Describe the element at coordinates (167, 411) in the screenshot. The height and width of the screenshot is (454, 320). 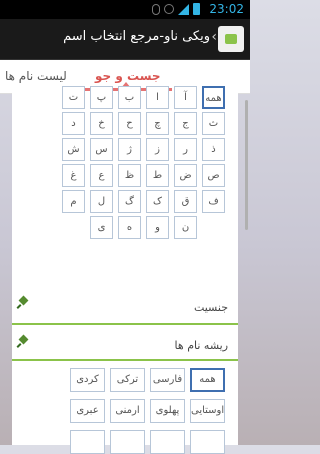
I see `origin-button: پهلوی` at that location.